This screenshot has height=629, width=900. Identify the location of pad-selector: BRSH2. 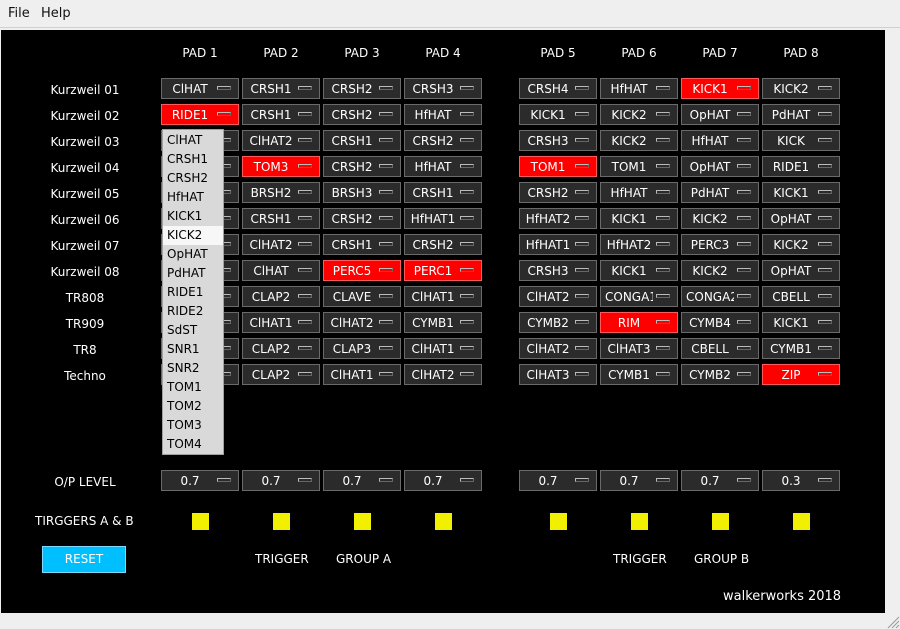
(281, 192).